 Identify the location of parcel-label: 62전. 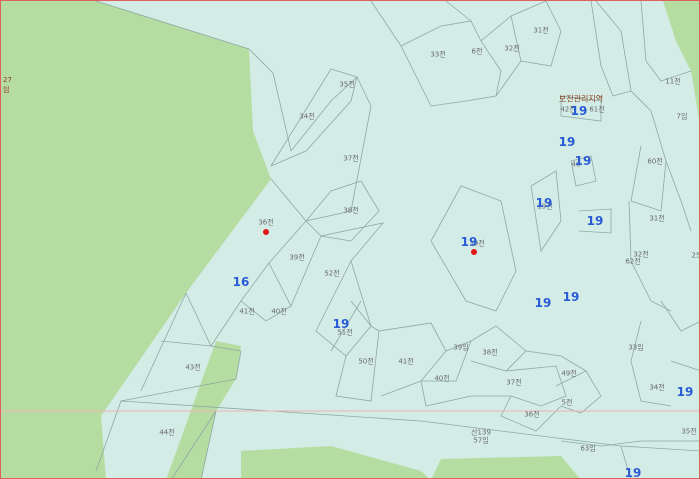
(633, 261).